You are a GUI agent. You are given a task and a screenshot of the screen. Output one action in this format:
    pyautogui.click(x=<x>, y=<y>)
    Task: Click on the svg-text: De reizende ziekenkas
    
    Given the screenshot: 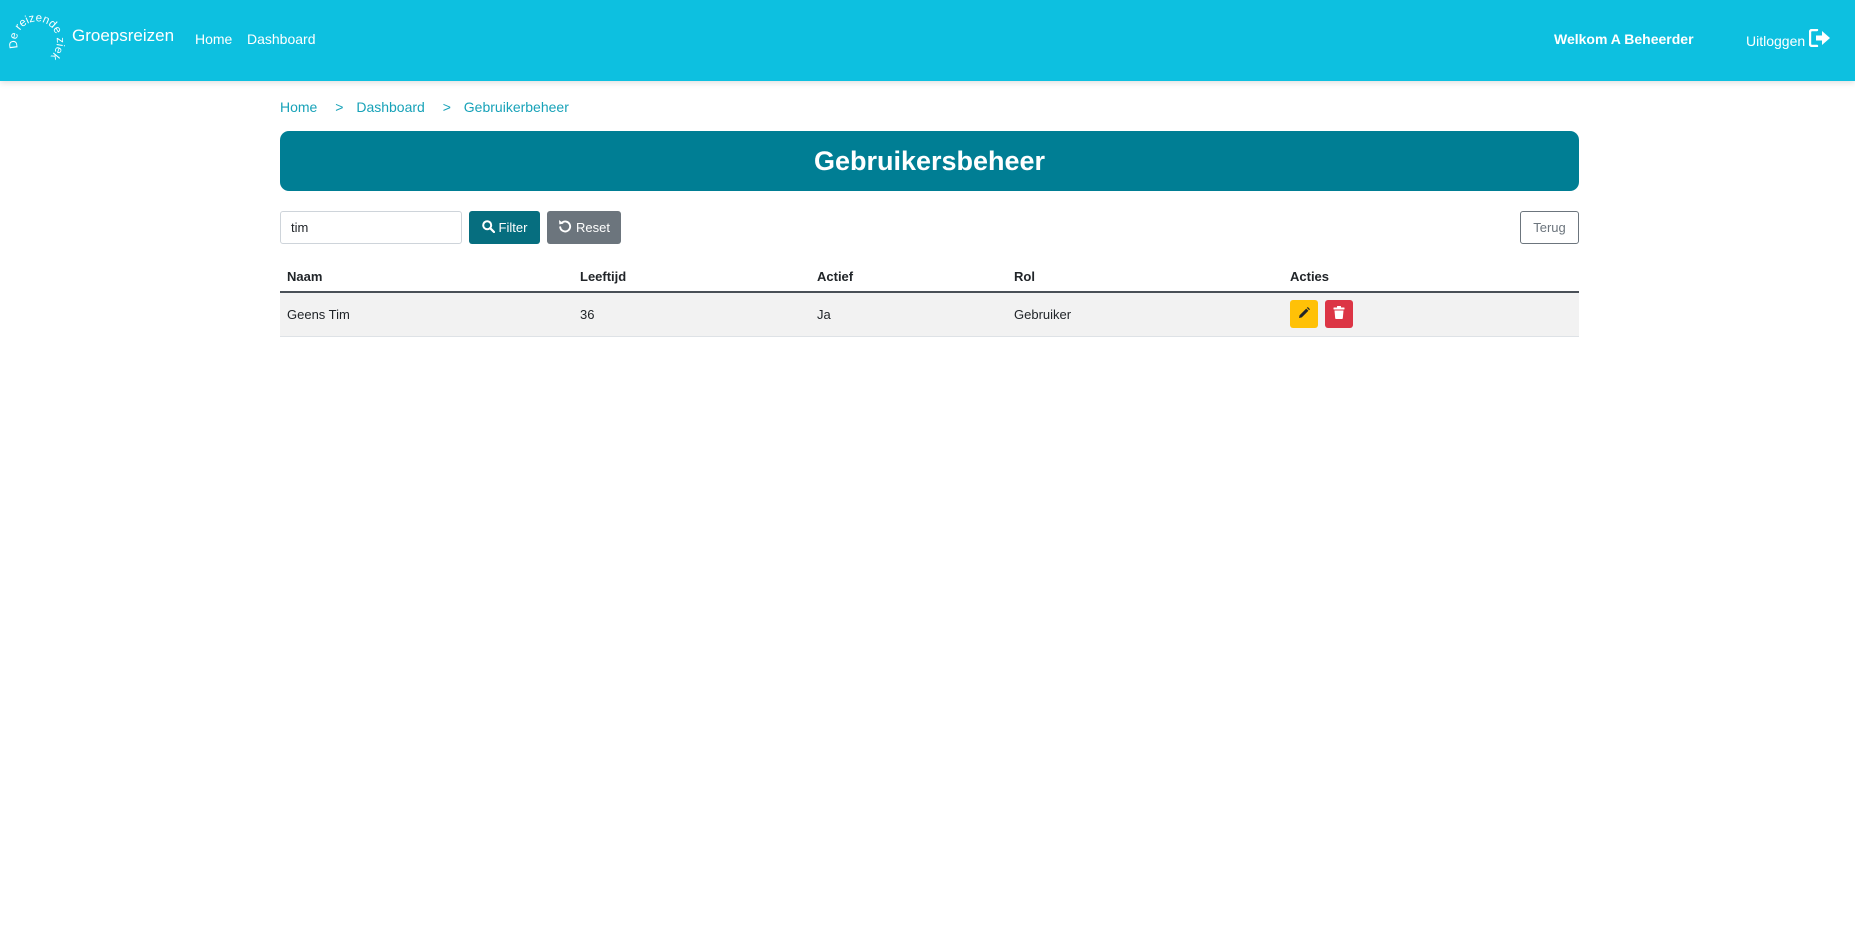 What is the action you would take?
    pyautogui.click(x=37, y=37)
    